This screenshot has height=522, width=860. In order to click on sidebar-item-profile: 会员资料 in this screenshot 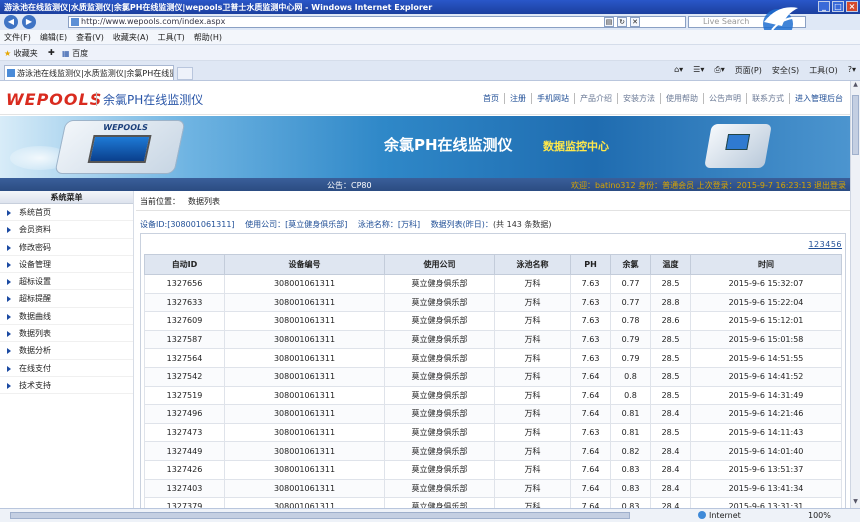, I will do `click(66, 230)`.